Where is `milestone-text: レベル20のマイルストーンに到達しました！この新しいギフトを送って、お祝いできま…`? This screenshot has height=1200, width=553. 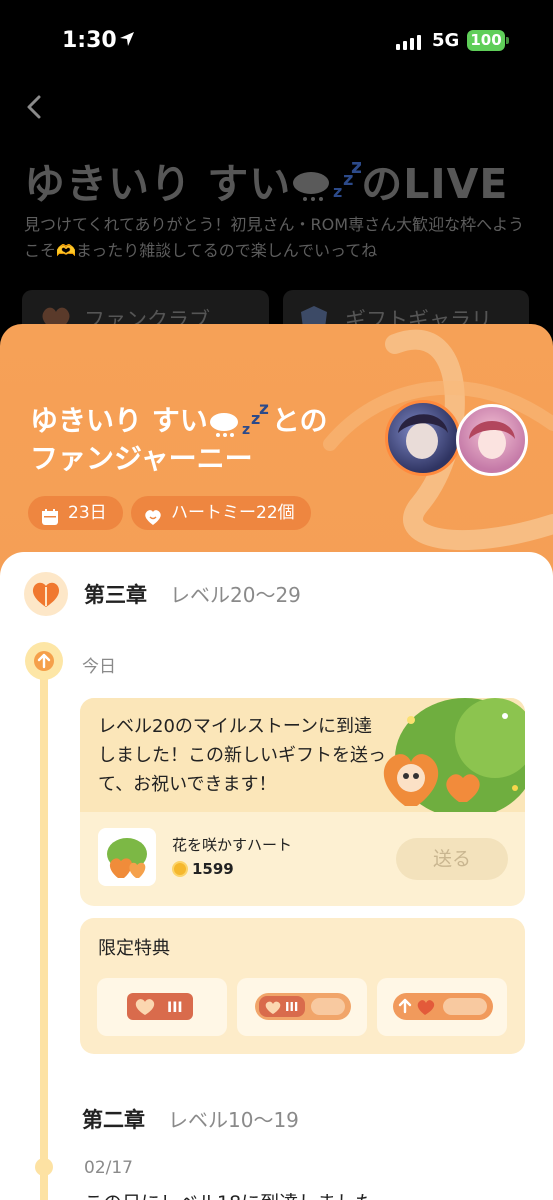
milestone-text: レベル20のマイルストーンに到達しました！この新しいギフトを送って、お祝いできま… is located at coordinates (242, 755).